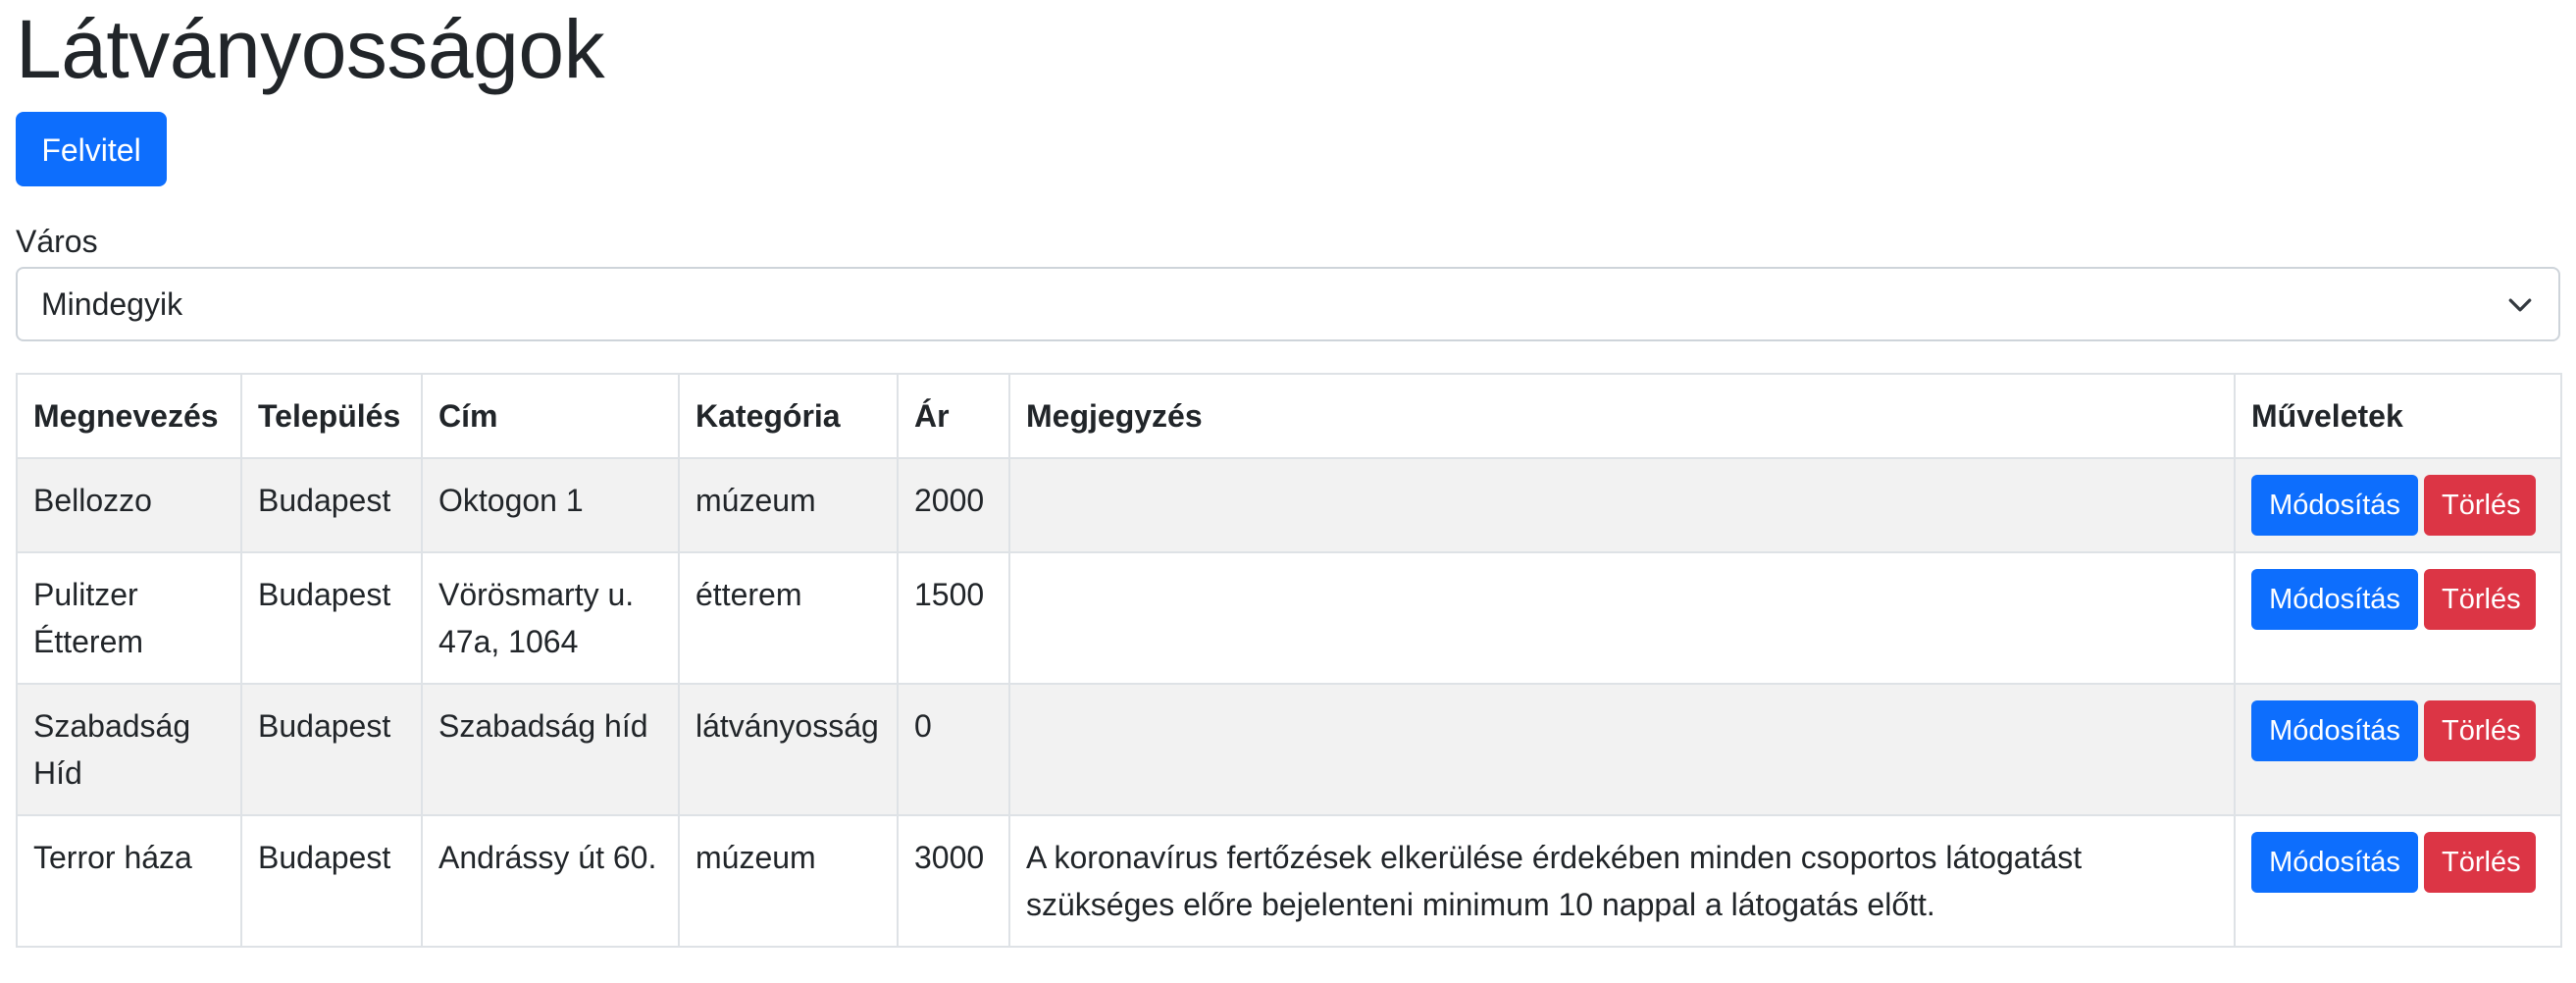 This screenshot has width=2576, height=983. Describe the element at coordinates (1622, 416) in the screenshot. I see `column-header-note: Megjegyzés` at that location.